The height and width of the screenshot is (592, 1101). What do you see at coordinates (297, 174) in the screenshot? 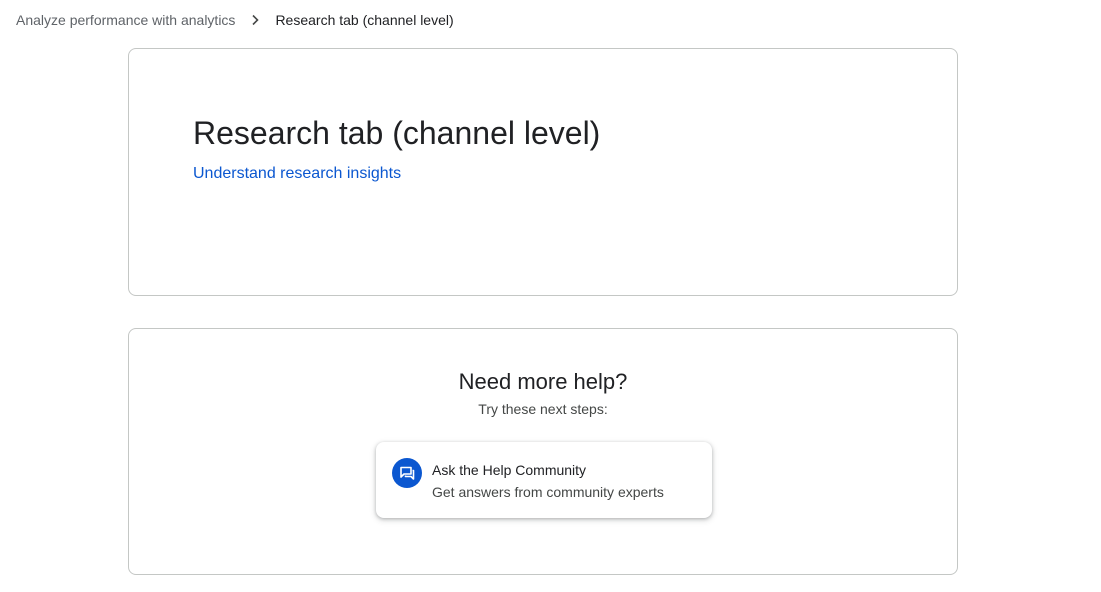
I see `understand-research-insights-link: Understand research insights` at bounding box center [297, 174].